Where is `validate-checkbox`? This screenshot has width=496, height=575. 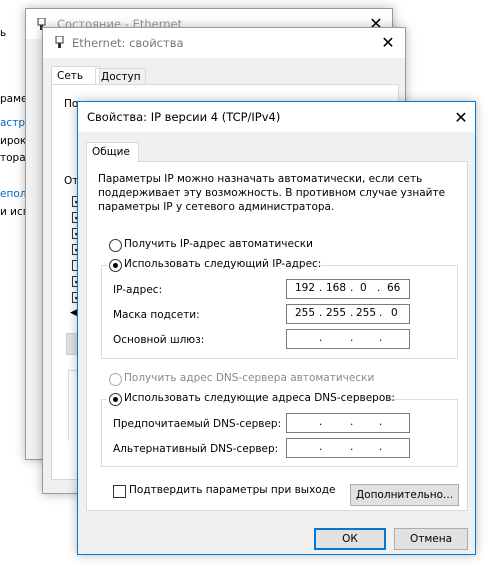
validate-checkbox is located at coordinates (119, 491).